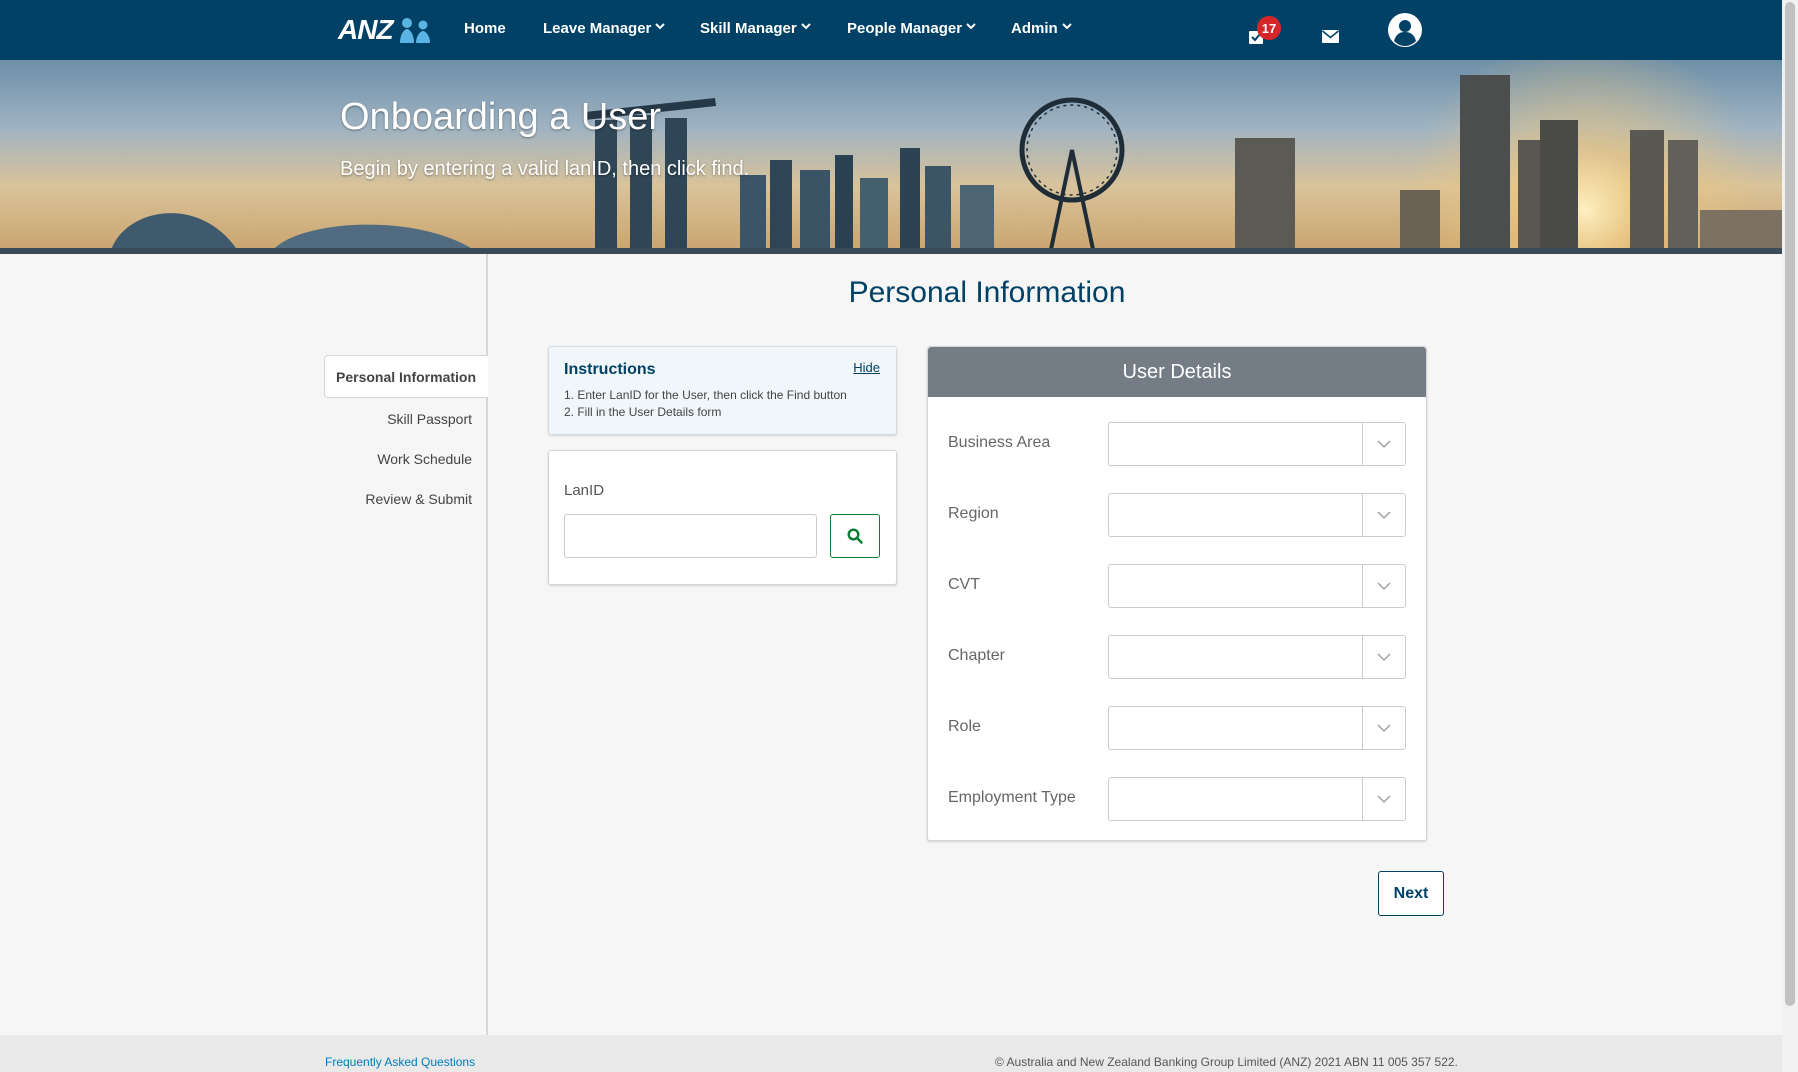 Image resolution: width=1798 pixels, height=1072 pixels. What do you see at coordinates (1330, 39) in the screenshot?
I see `mail-icon` at bounding box center [1330, 39].